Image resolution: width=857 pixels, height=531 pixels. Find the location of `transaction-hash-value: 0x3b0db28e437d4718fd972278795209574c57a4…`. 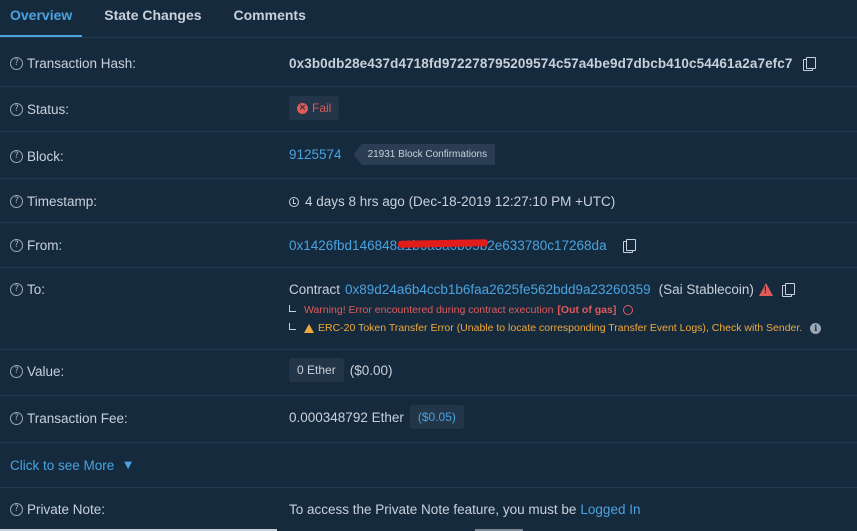

transaction-hash-value: 0x3b0db28e437d4718fd972278795209574c57a4… is located at coordinates (541, 63).